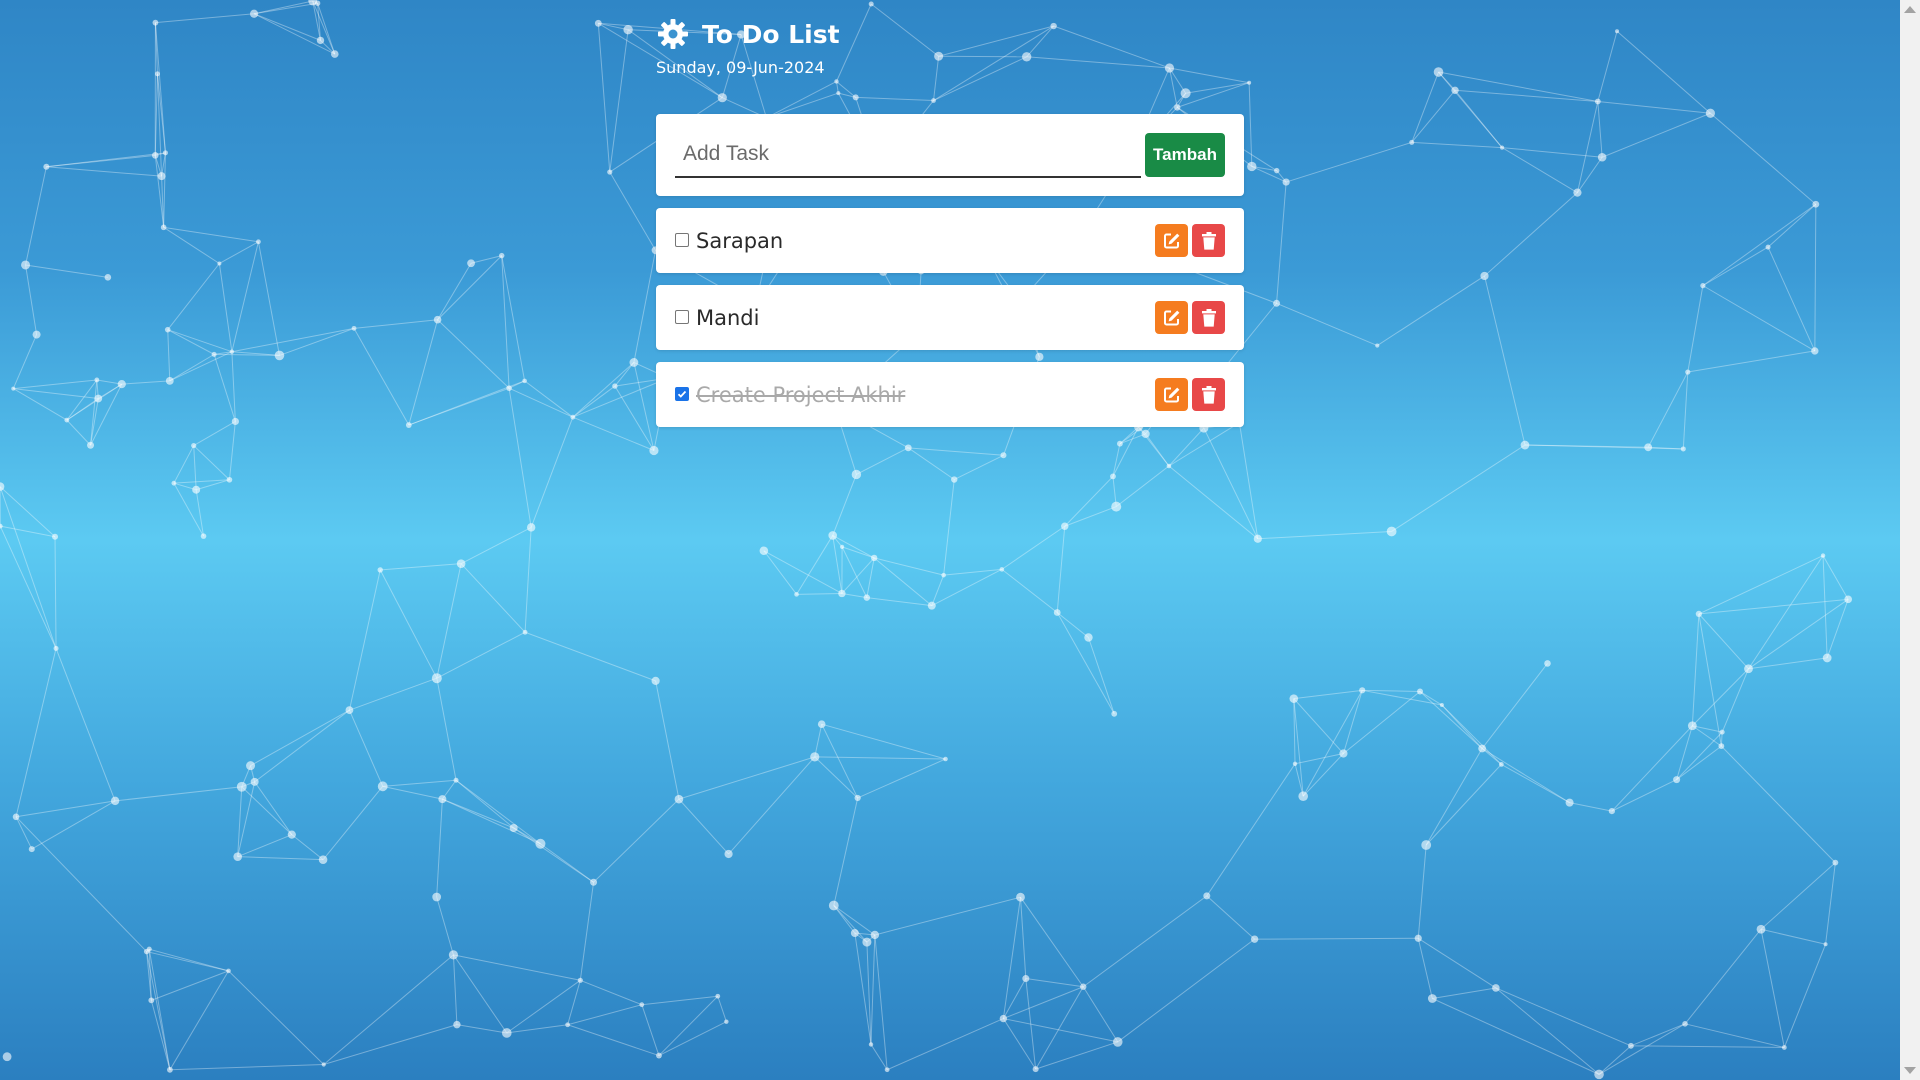 The width and height of the screenshot is (1920, 1080). I want to click on task-label: Mandi, so click(728, 317).